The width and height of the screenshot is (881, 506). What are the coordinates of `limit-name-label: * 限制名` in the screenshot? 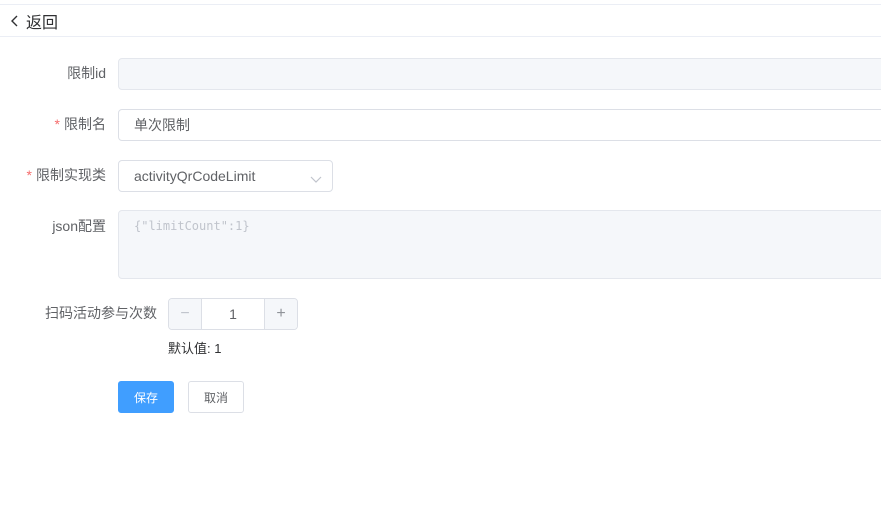 It's located at (80, 124).